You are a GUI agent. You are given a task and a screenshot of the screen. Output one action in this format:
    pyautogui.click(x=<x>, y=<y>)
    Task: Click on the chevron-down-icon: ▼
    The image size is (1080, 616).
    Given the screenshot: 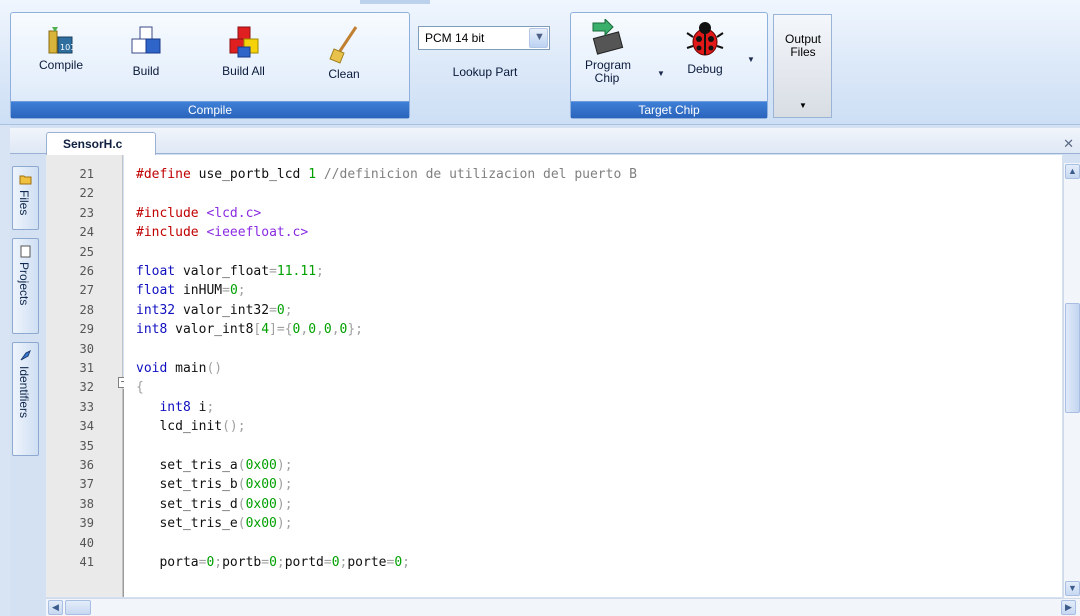 What is the action you would take?
    pyautogui.click(x=539, y=37)
    